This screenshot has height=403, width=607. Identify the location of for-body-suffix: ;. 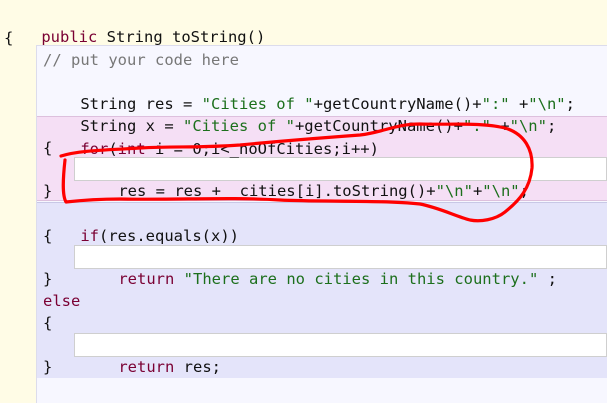
(524, 191).